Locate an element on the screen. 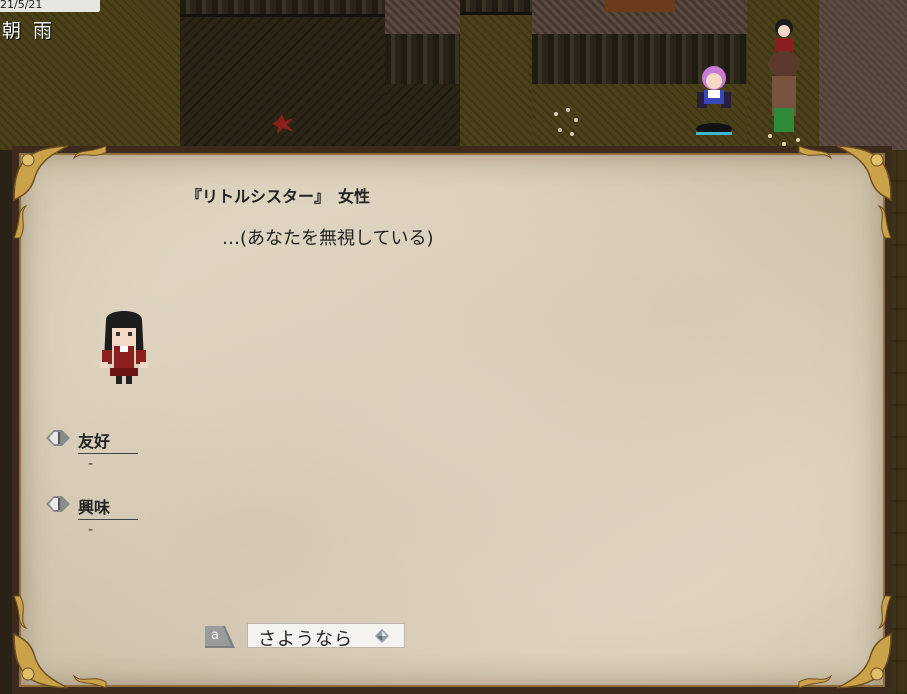 The image size is (907, 694). map-floor is located at coordinates (496, 75).